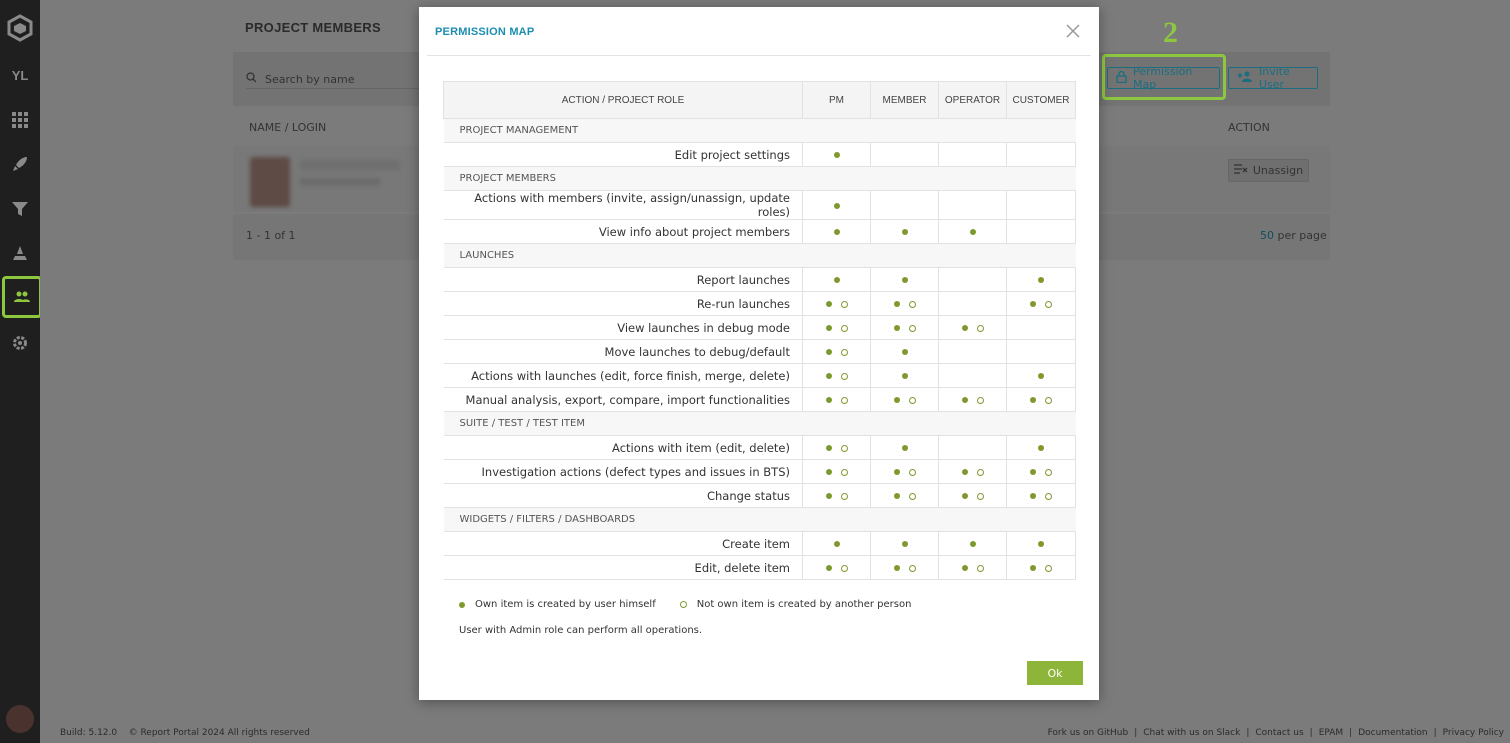 The width and height of the screenshot is (1510, 743). What do you see at coordinates (340, 182) in the screenshot?
I see `member-login-redacted` at bounding box center [340, 182].